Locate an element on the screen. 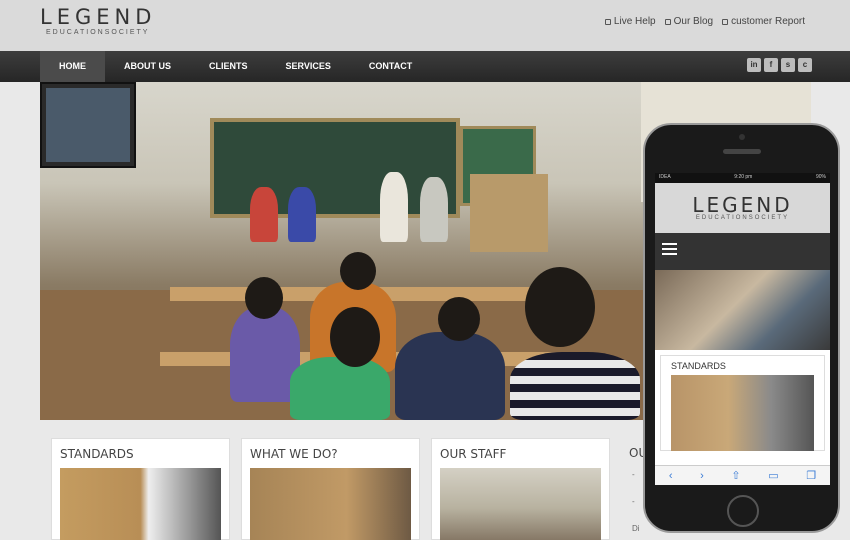  live-help-label: Live Help is located at coordinates (634, 21).